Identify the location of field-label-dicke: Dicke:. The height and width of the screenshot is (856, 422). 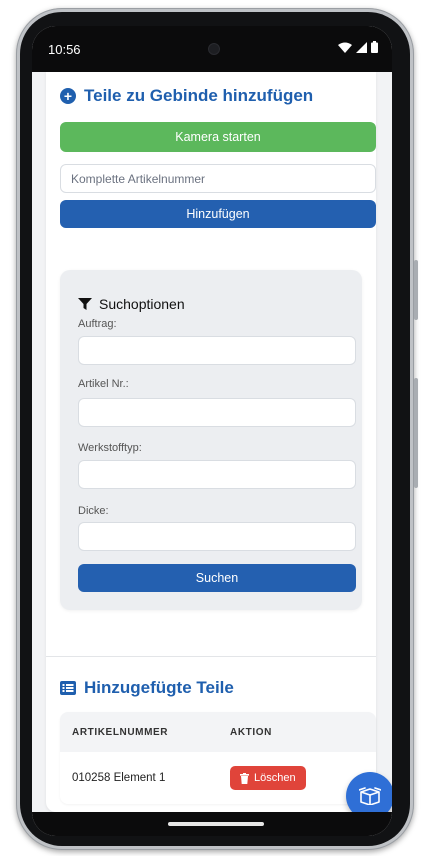
(93, 511).